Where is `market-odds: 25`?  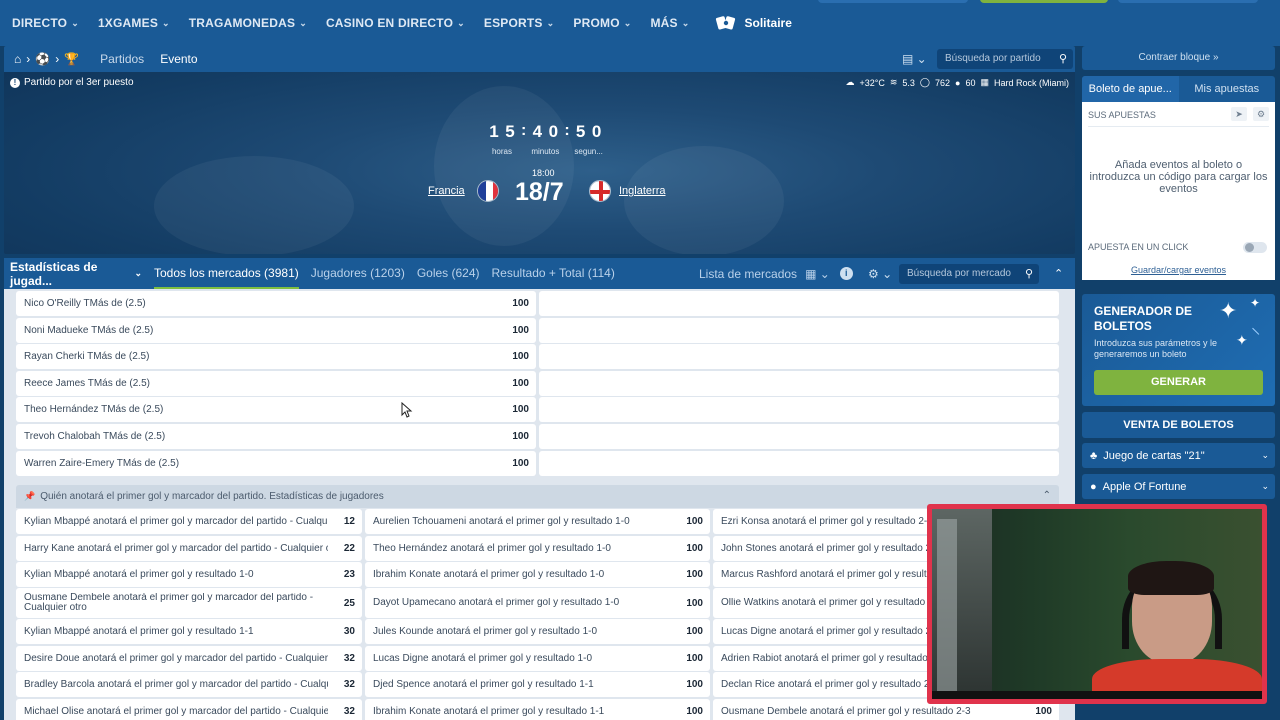
market-odds: 25 is located at coordinates (345, 603).